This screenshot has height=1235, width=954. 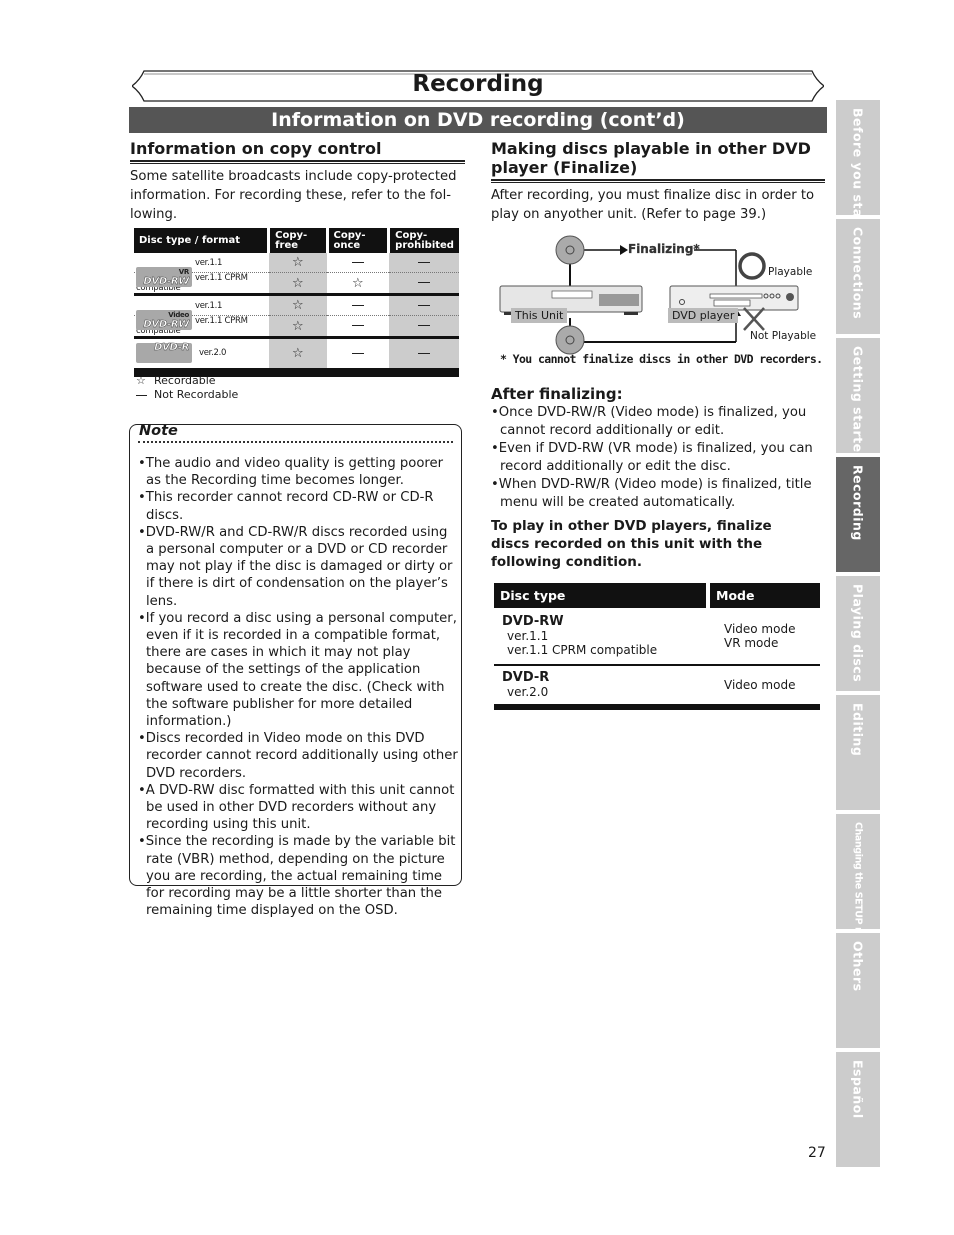 What do you see at coordinates (166, 324) in the screenshot?
I see `logo-label: DVD-RW` at bounding box center [166, 324].